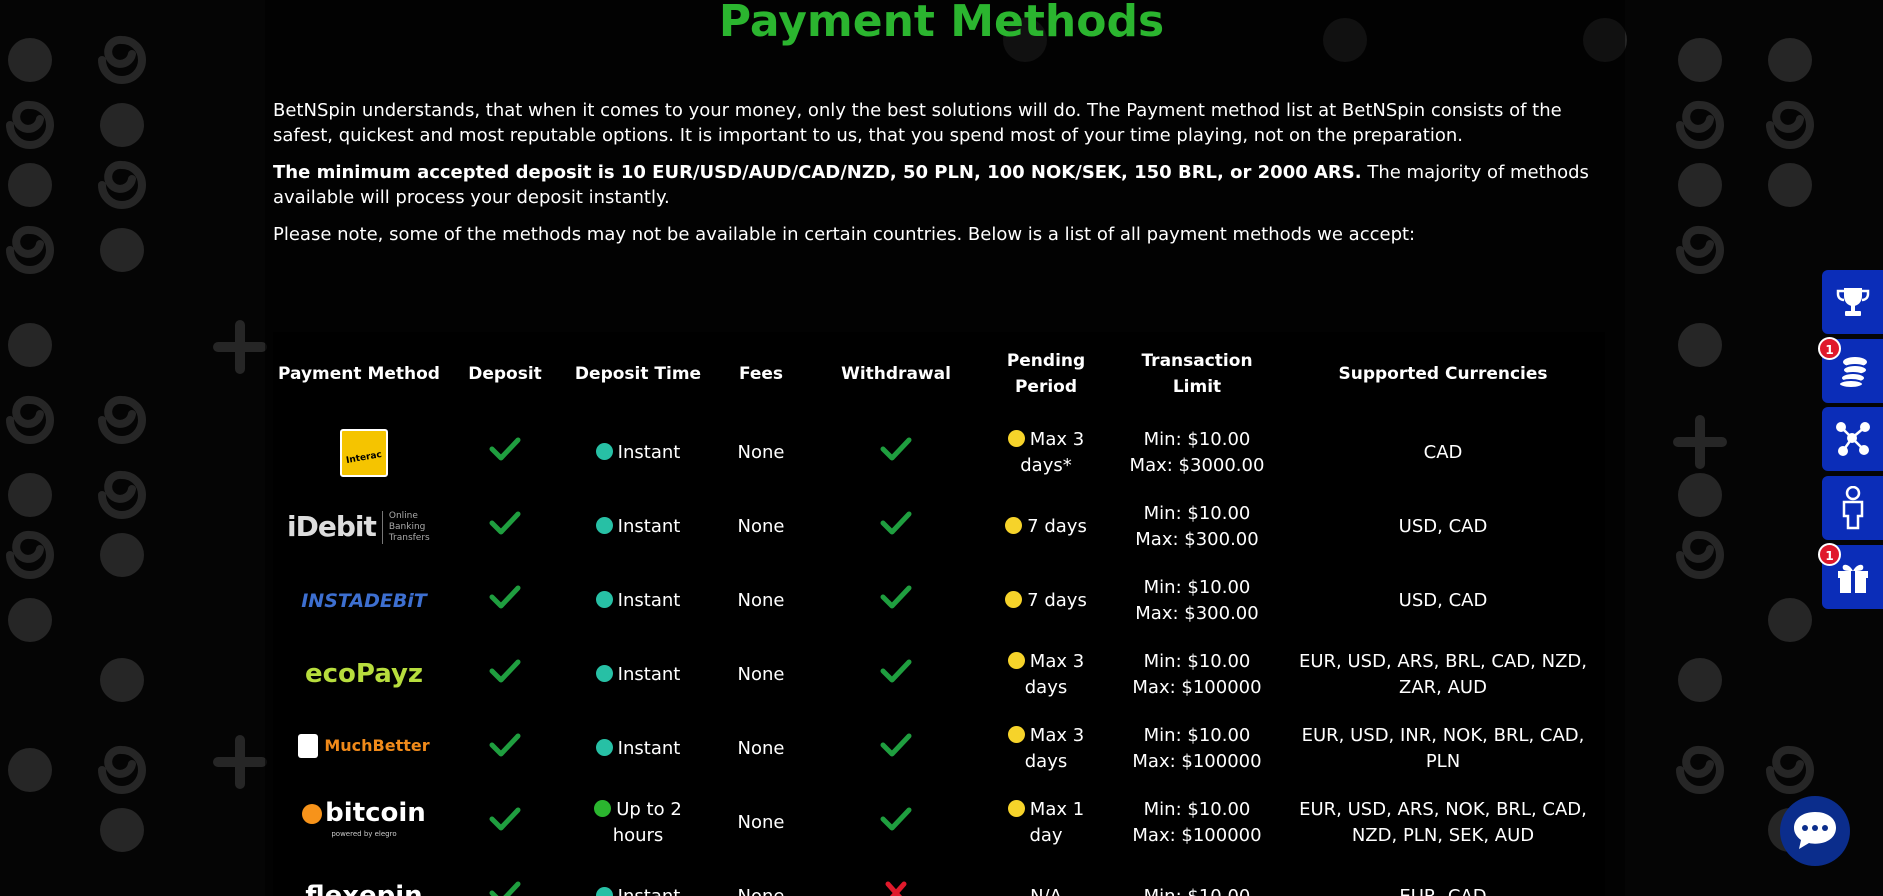 This screenshot has height=896, width=1883. I want to click on chat-button, so click(1815, 831).